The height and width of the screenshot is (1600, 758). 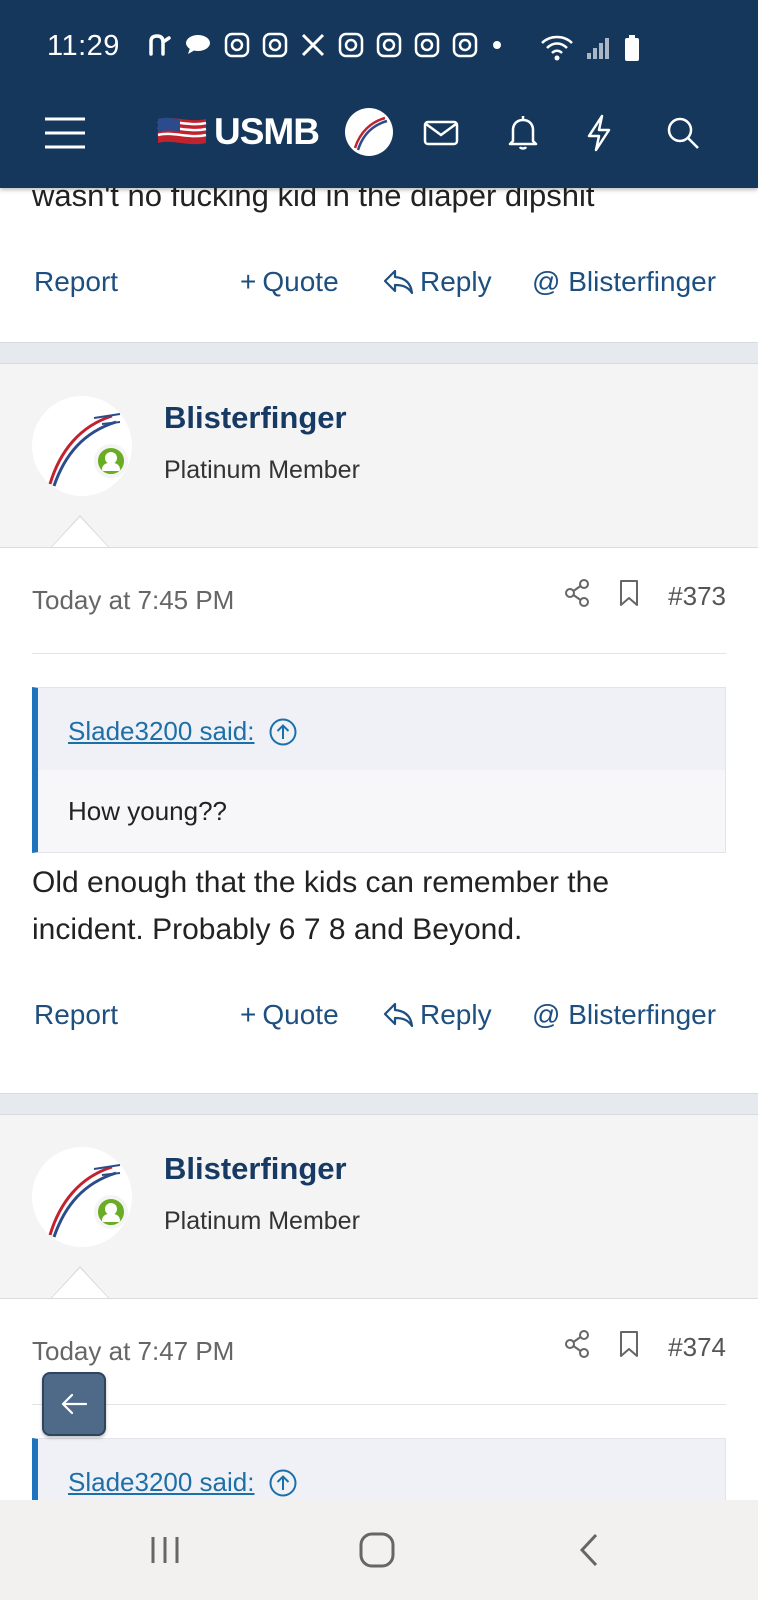 I want to click on arrow-left-icon, so click(x=74, y=1404).